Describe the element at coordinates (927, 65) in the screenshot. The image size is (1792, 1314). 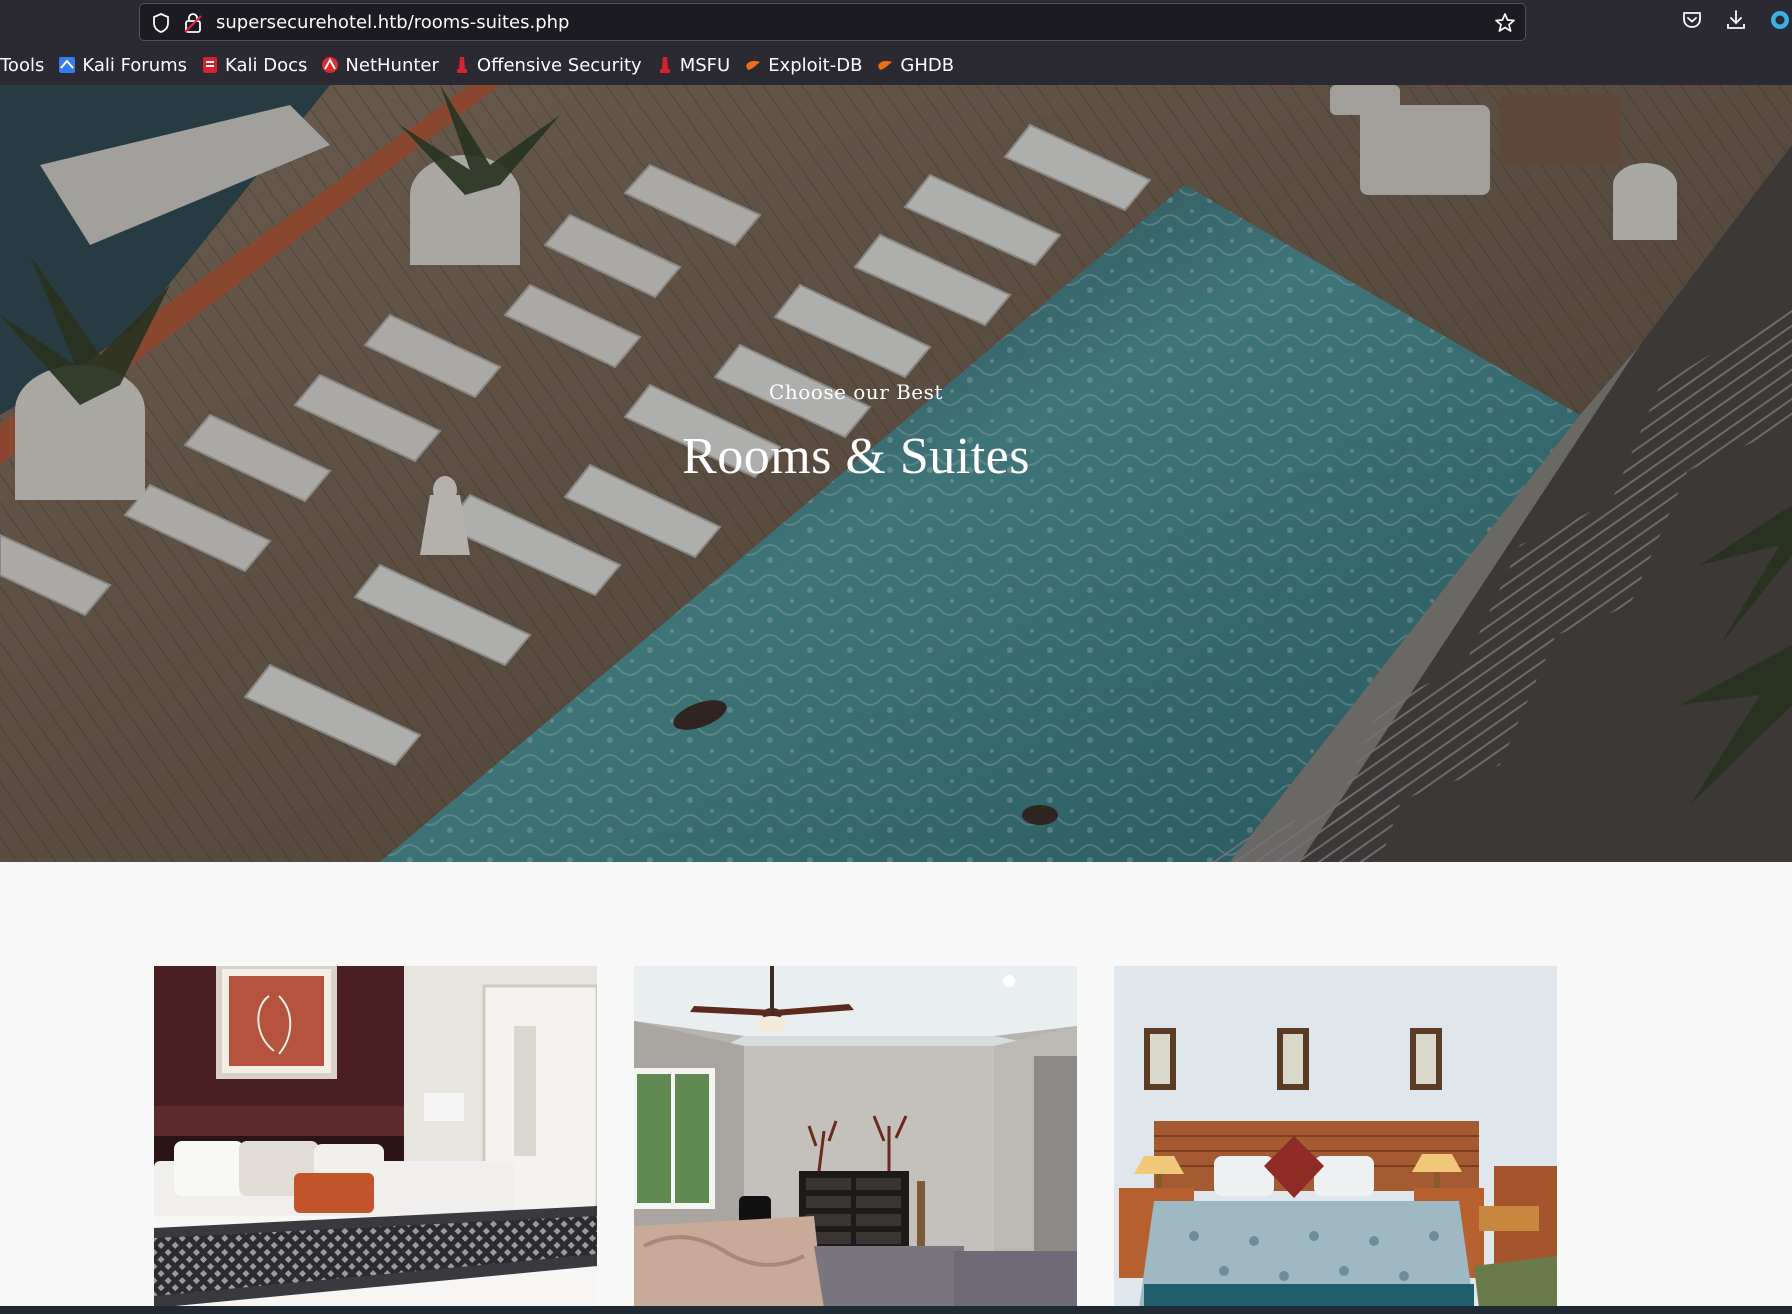
I see `bookmark-label: GHDB` at that location.